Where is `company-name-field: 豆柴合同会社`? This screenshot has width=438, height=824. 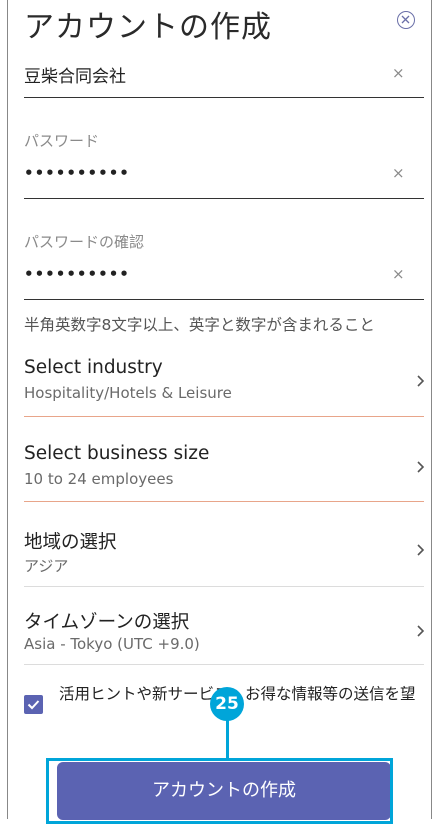
company-name-field: 豆柴合同会社 is located at coordinates (75, 74).